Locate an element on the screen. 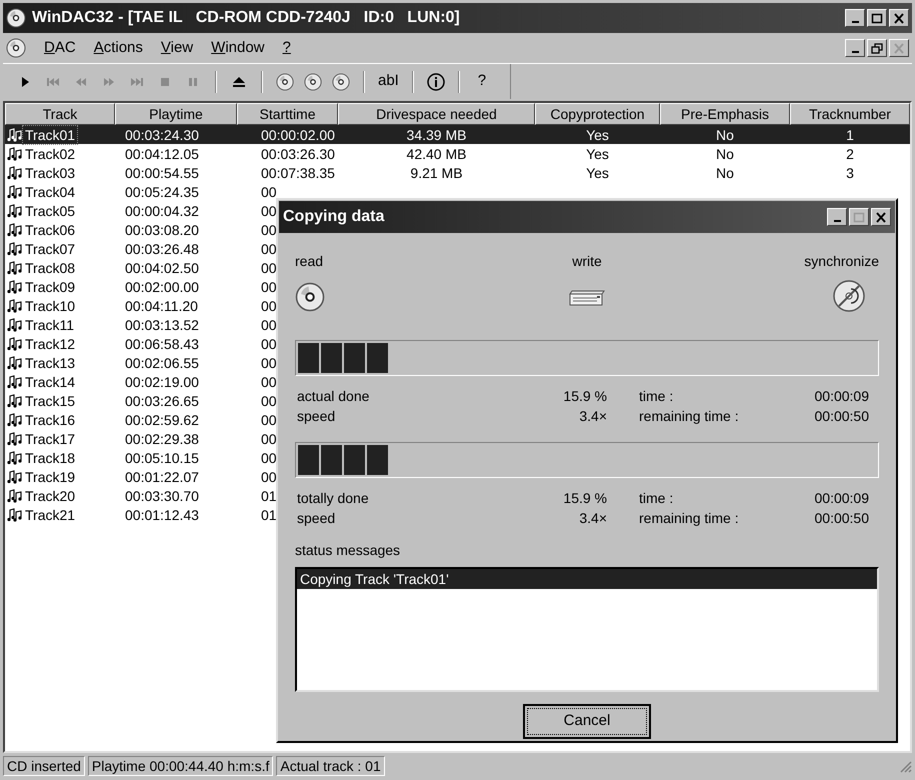 This screenshot has width=915, height=780. table-cell-text: Track02 is located at coordinates (50, 153).